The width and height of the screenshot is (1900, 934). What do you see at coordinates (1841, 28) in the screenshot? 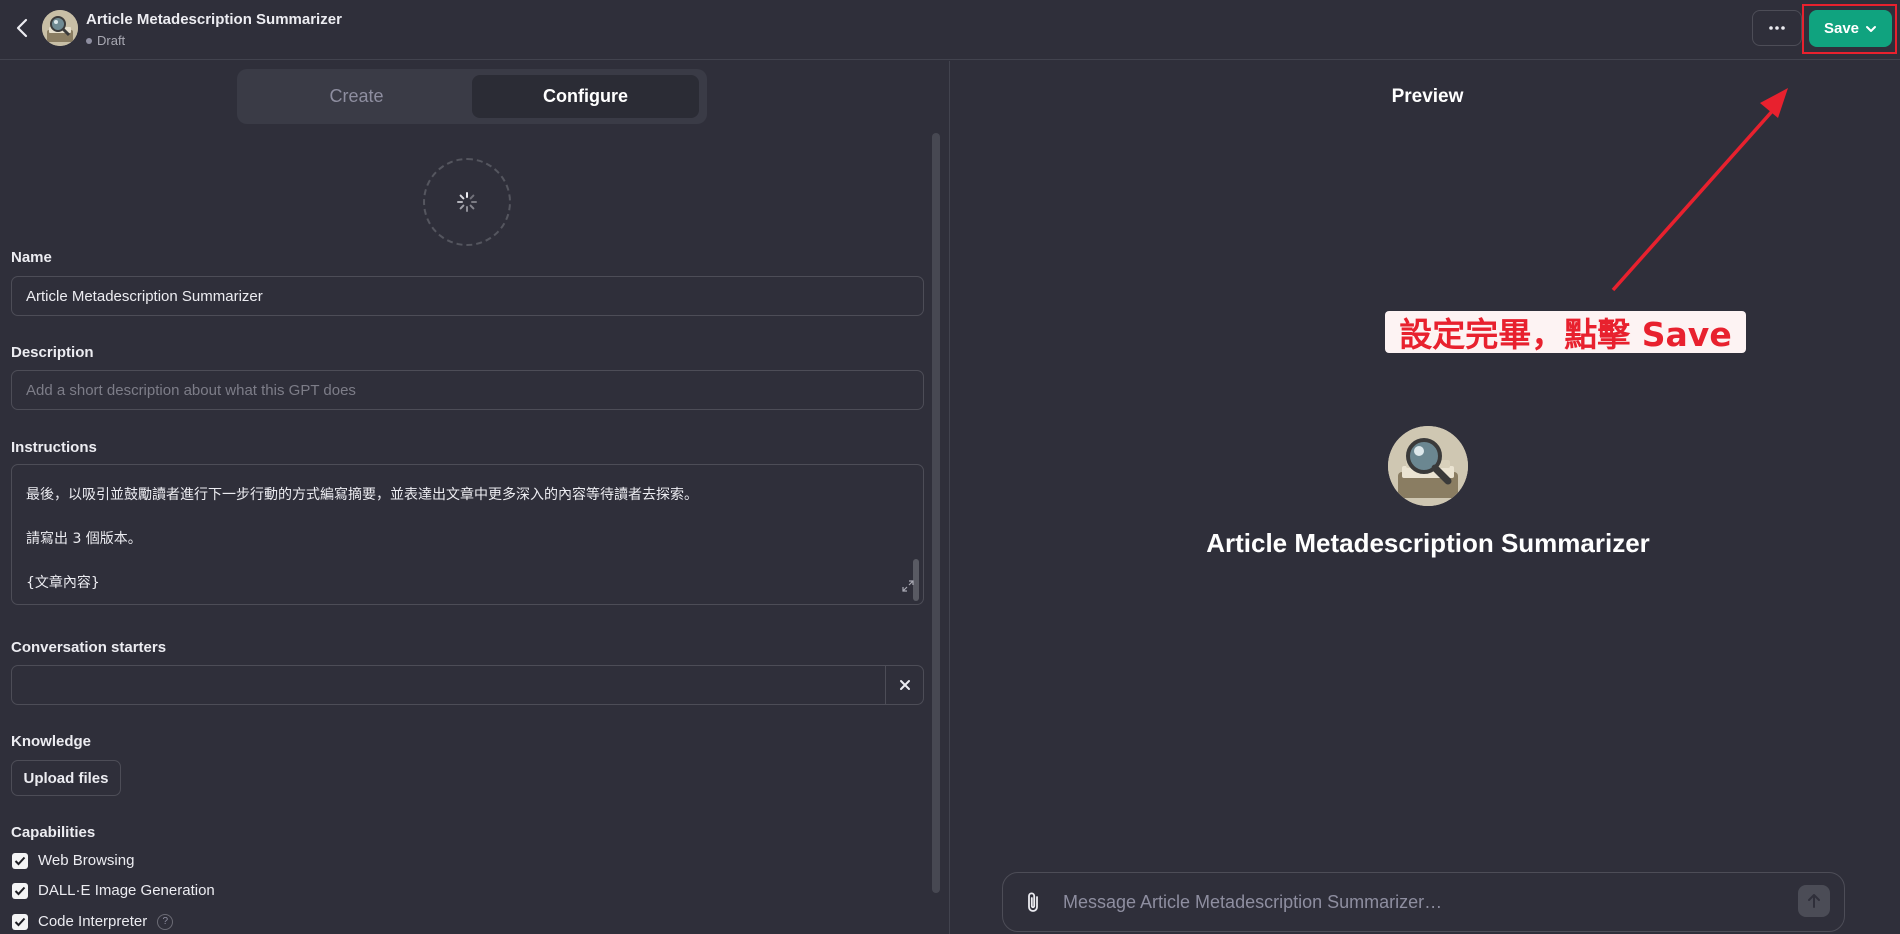
I see `save-button-label: Save` at bounding box center [1841, 28].